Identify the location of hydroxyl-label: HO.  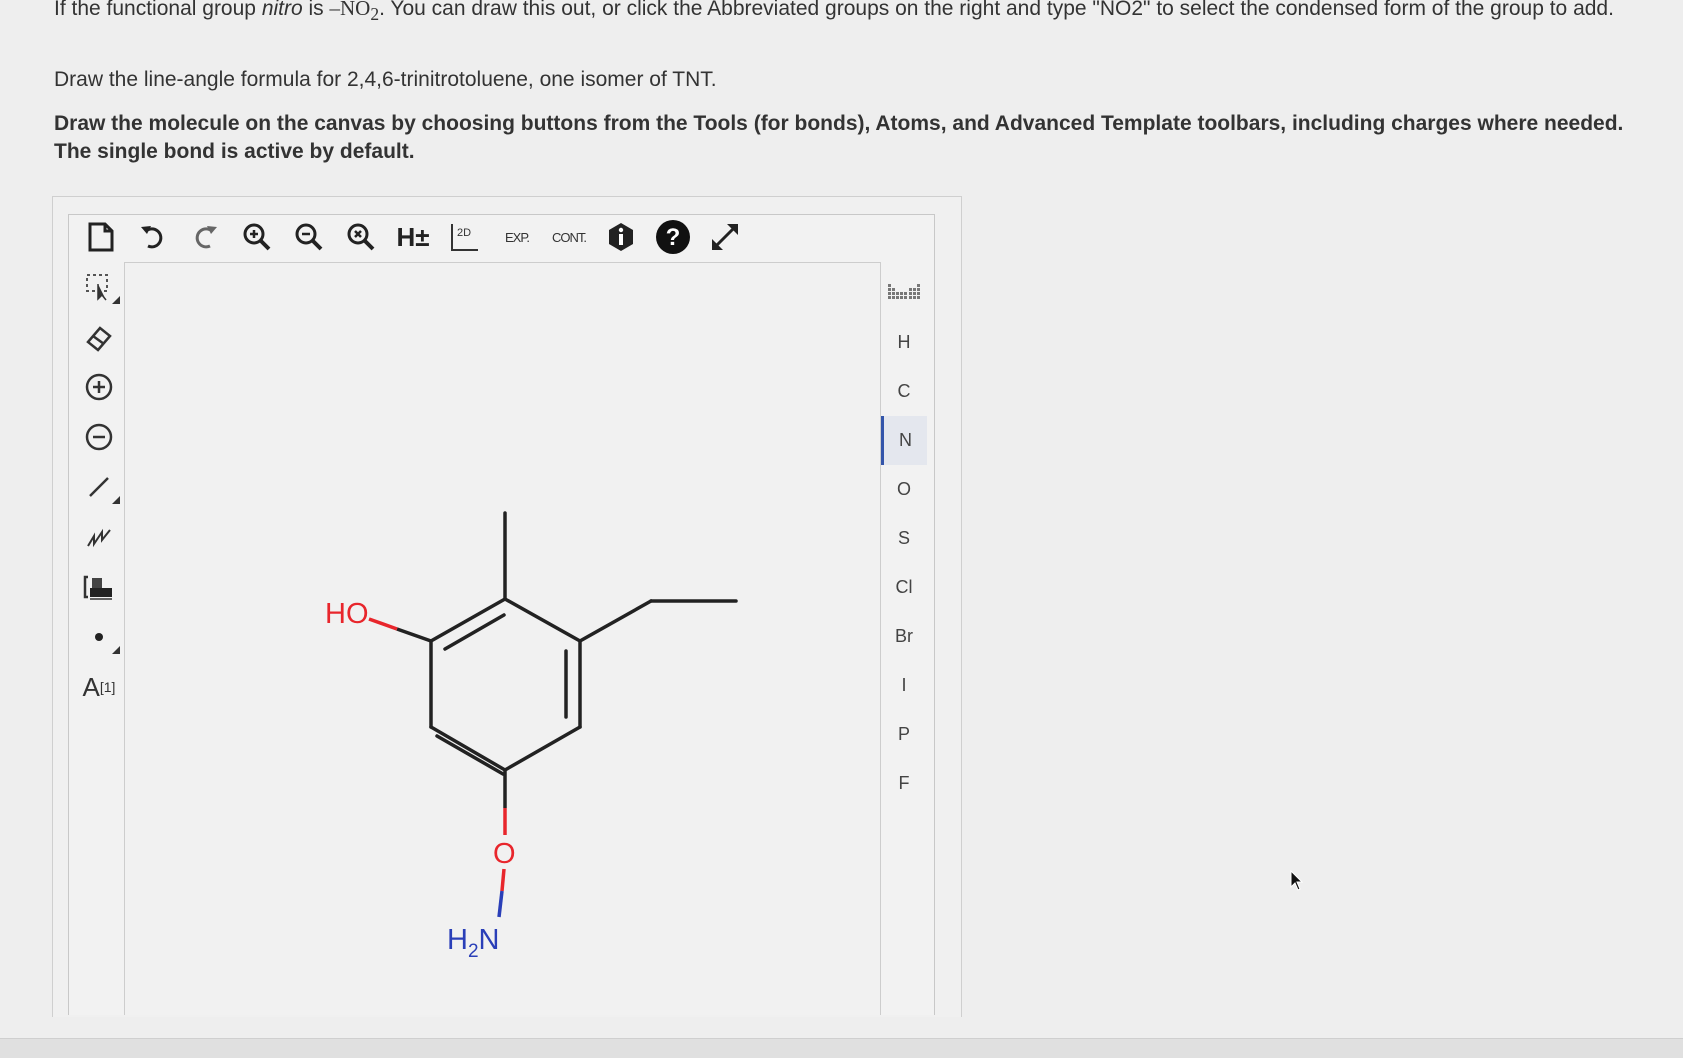
(347, 614).